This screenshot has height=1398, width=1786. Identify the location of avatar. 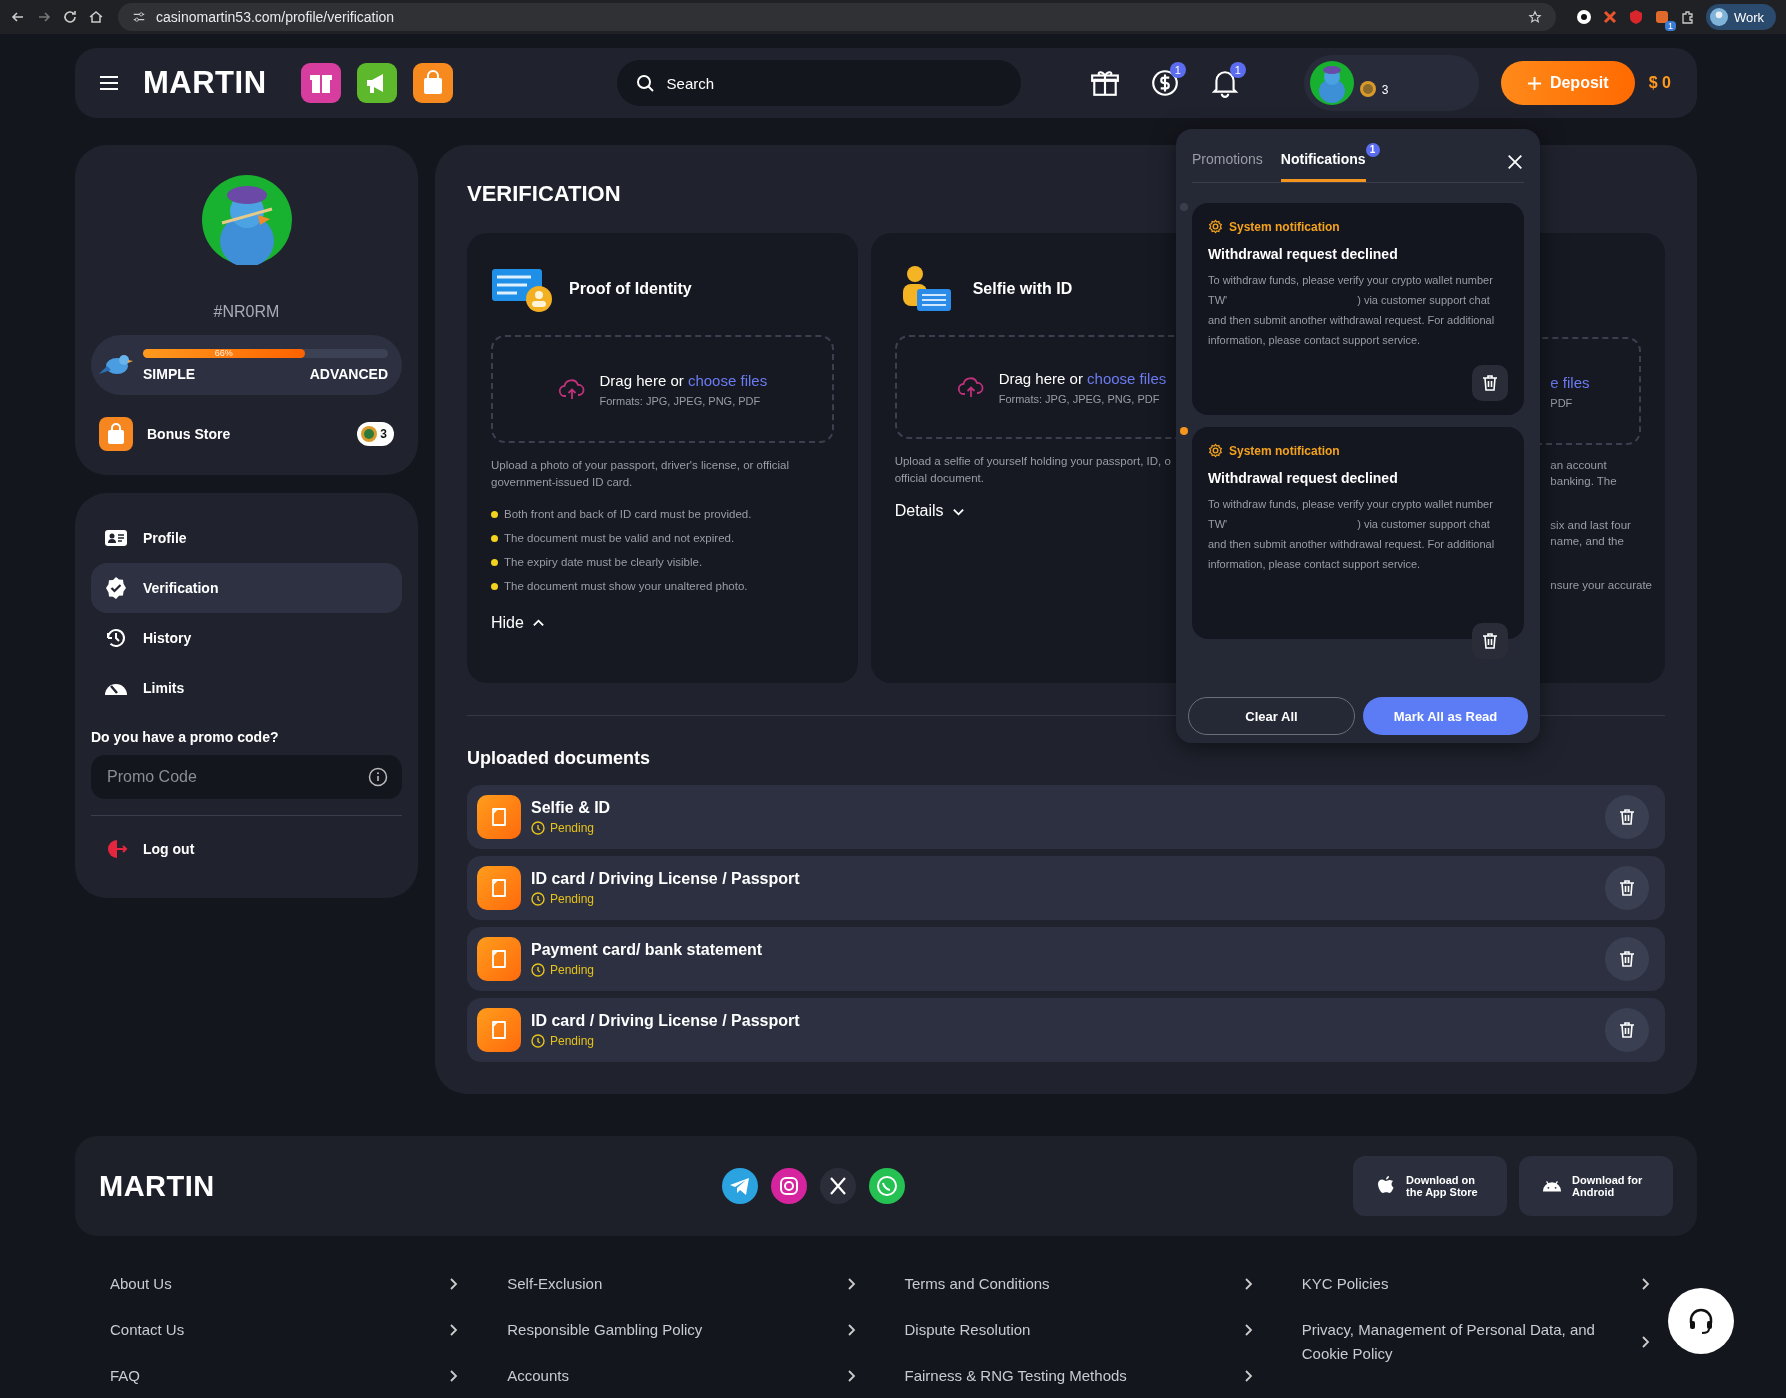
(1331, 83).